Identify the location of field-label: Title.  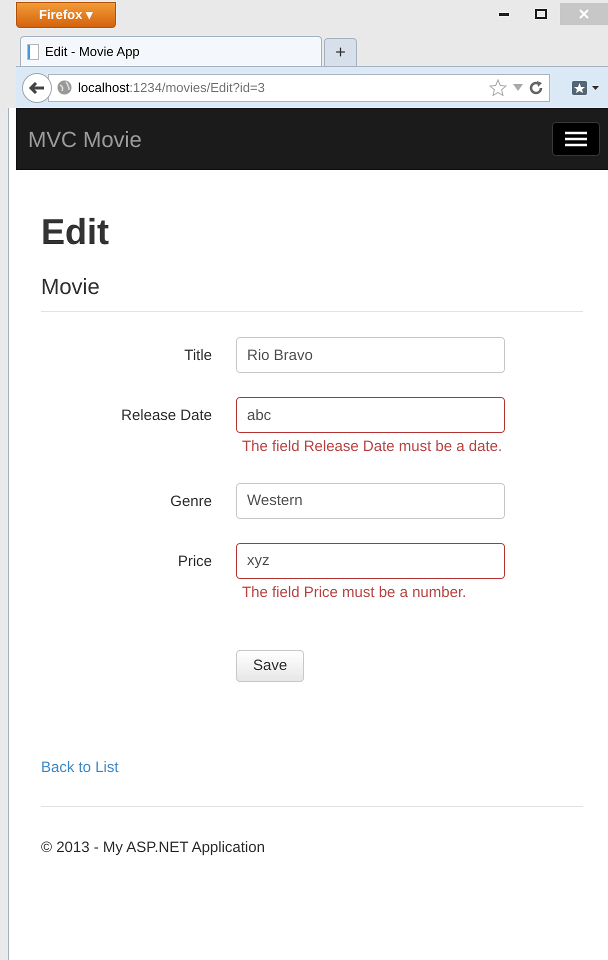
(198, 356).